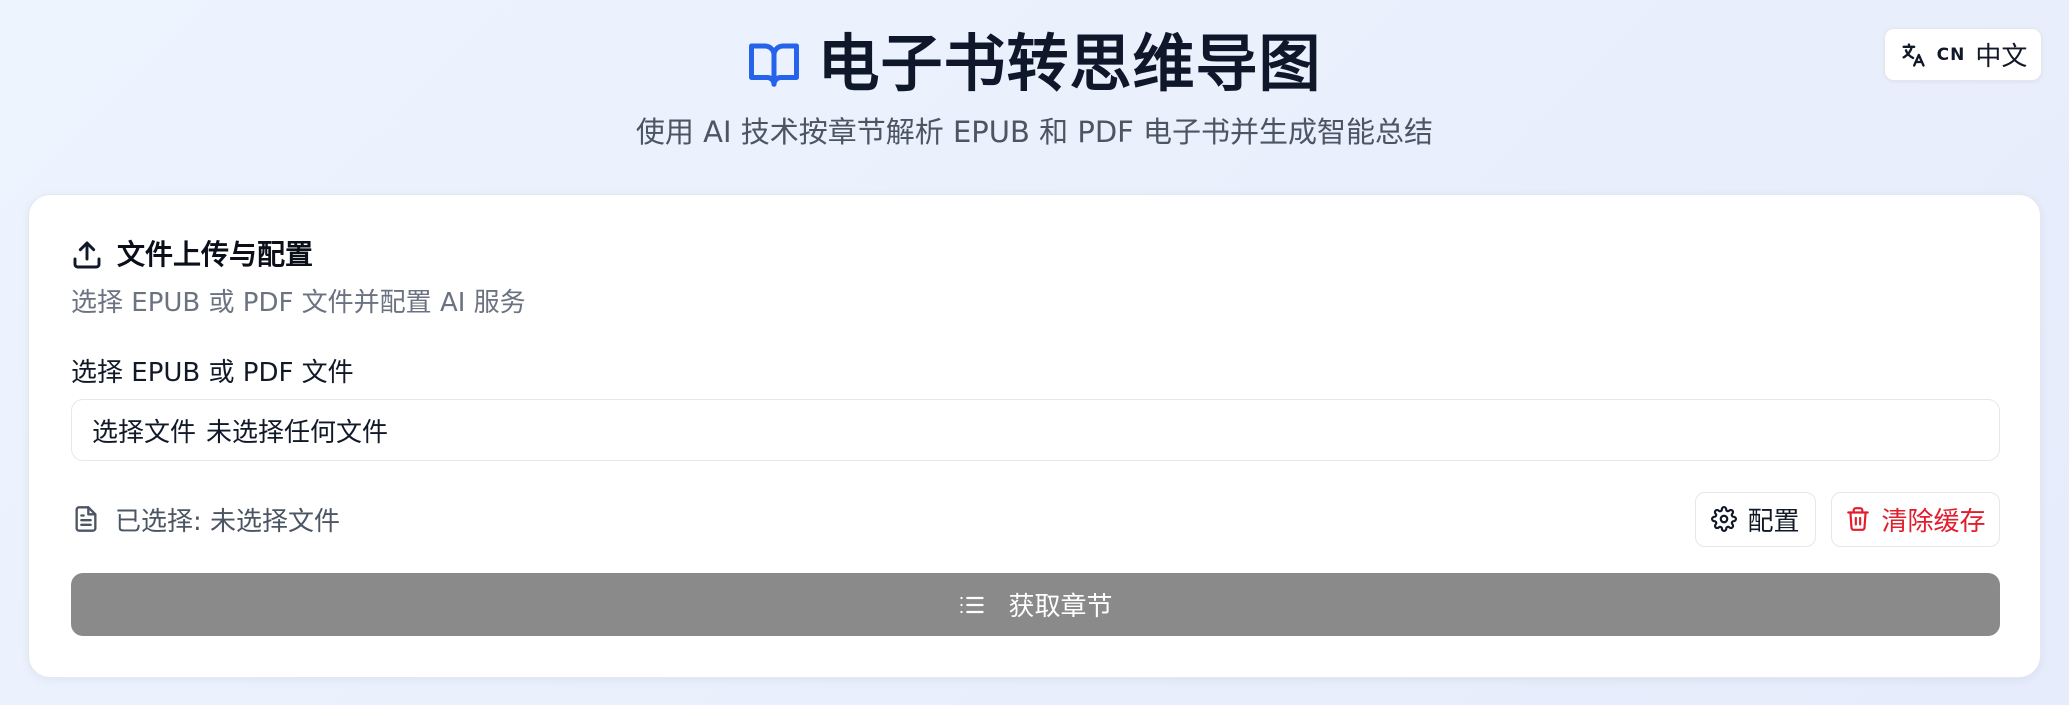  What do you see at coordinates (972, 605) in the screenshot?
I see `list-icon` at bounding box center [972, 605].